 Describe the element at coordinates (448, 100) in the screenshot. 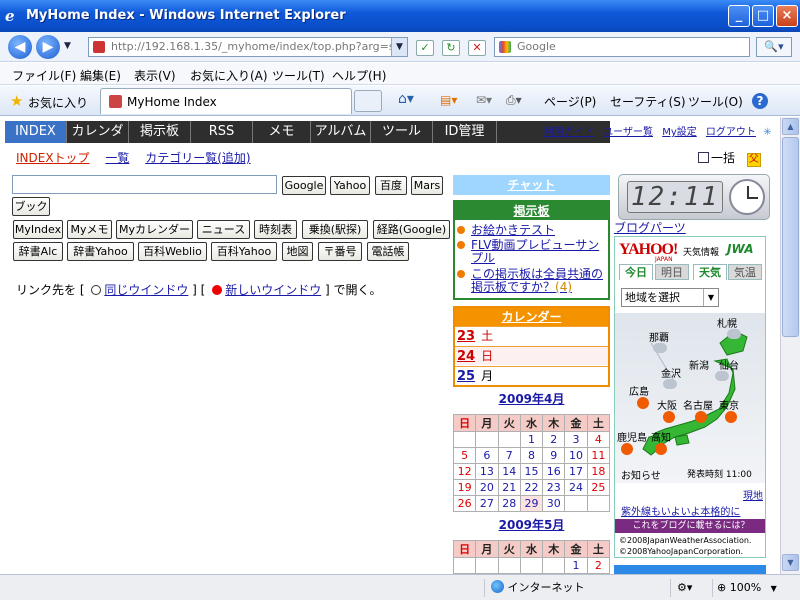

I see `feeds-icon: ▤▾` at that location.